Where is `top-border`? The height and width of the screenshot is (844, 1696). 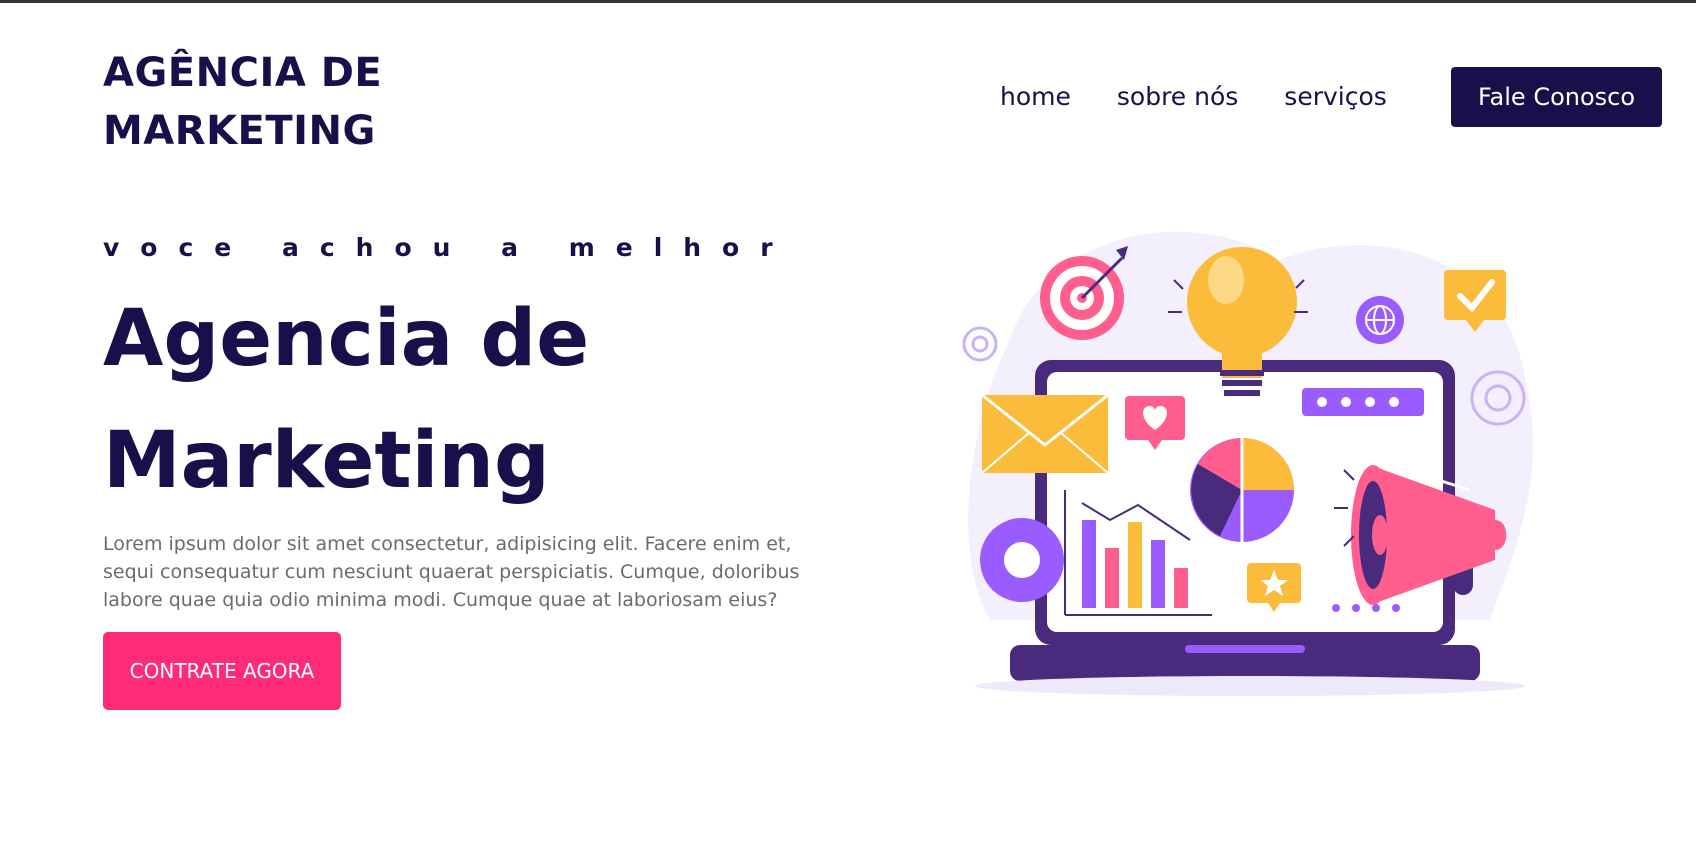
top-border is located at coordinates (848, 1).